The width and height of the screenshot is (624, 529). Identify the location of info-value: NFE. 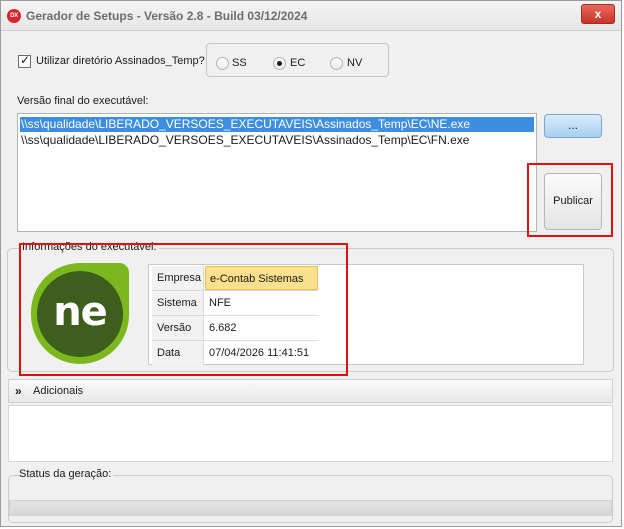
(261, 303).